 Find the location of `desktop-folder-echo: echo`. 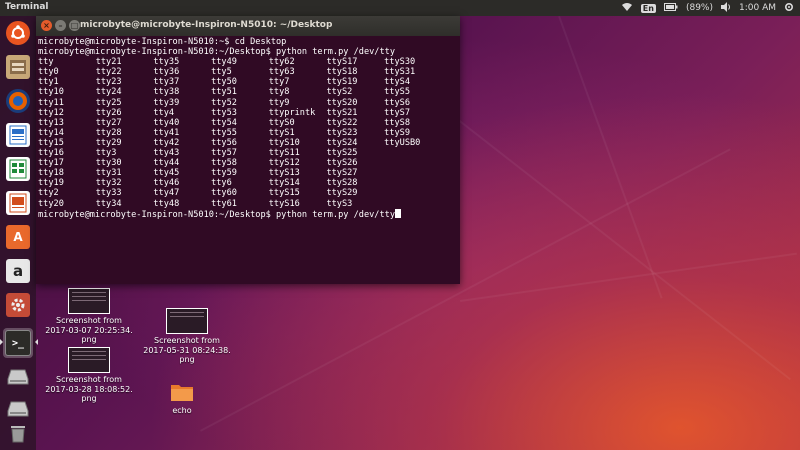

desktop-folder-echo: echo is located at coordinates (182, 399).